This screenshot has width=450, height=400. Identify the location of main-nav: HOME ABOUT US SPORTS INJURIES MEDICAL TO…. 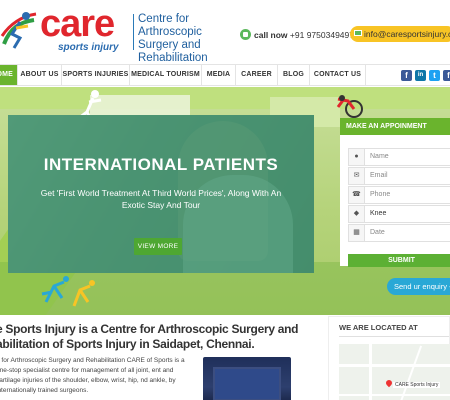
(225, 75).